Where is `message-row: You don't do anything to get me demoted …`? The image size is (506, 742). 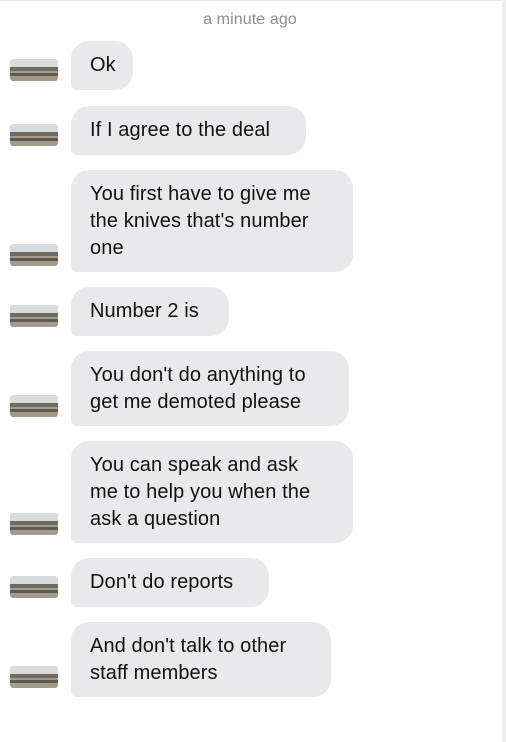
message-row: You don't do anything to get me demoted … is located at coordinates (250, 389).